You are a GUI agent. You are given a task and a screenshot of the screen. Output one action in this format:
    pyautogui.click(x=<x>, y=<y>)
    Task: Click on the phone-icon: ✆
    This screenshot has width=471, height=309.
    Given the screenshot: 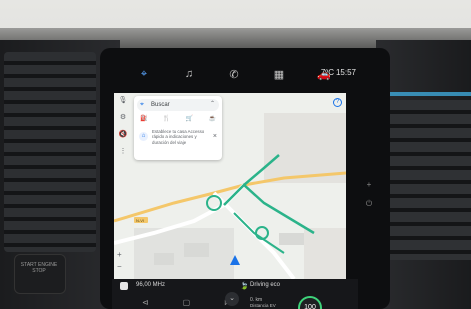 What is the action you would take?
    pyautogui.click(x=234, y=74)
    